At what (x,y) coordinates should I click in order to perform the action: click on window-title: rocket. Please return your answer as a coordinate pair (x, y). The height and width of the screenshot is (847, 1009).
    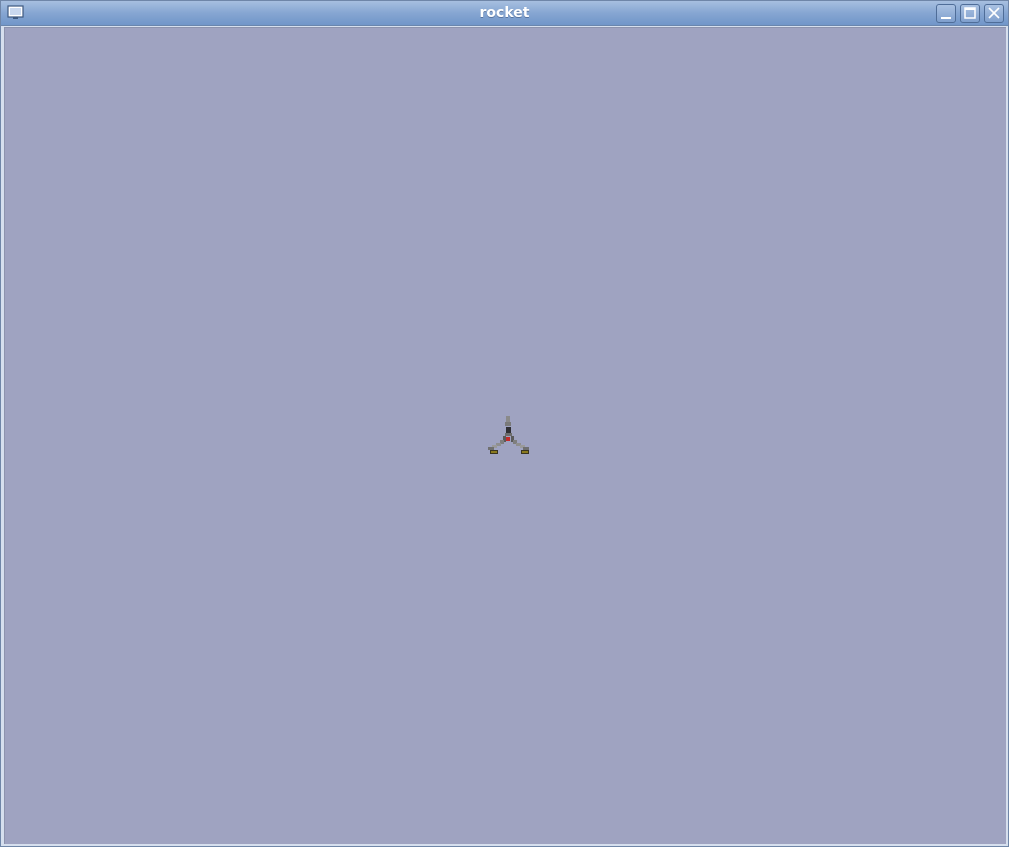
    Looking at the image, I should click on (504, 13).